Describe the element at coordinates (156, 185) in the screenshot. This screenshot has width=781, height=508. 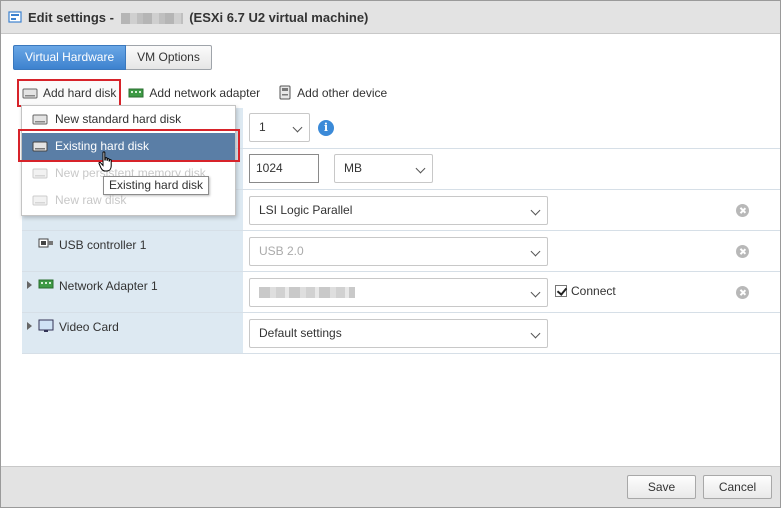
I see `tooltip: Existing hard disk` at that location.